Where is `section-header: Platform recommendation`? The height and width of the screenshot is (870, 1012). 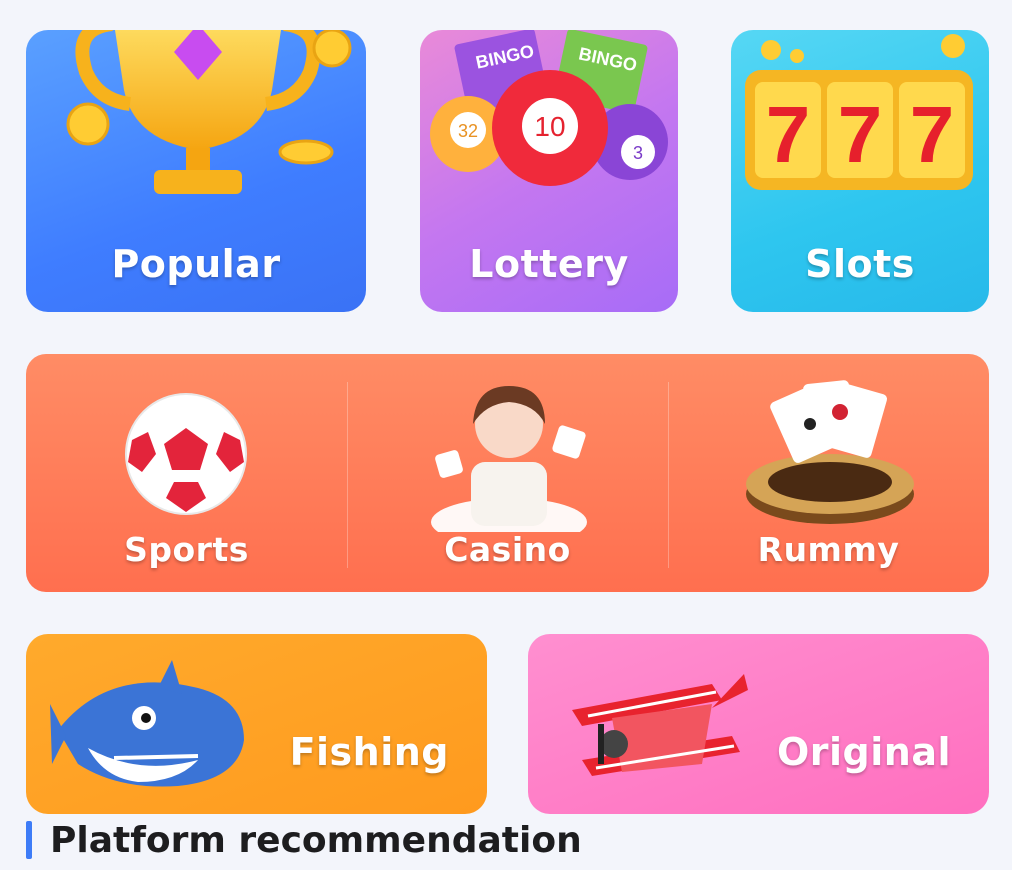
section-header: Platform recommendation is located at coordinates (304, 840).